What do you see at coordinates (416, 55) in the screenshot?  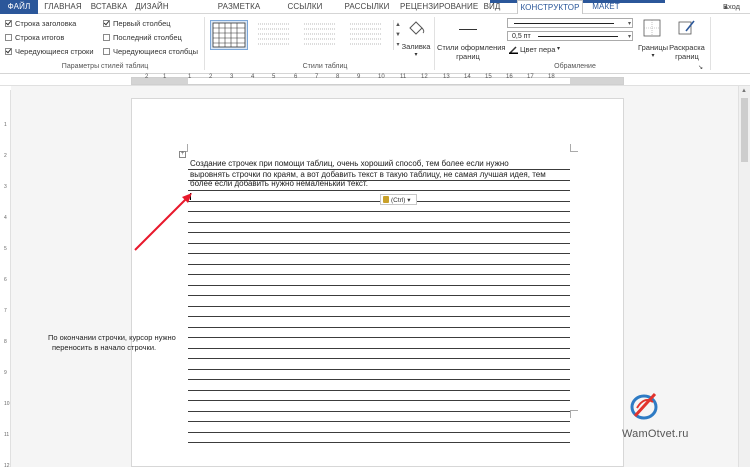 I see `chevron-down-icon: ▾` at bounding box center [416, 55].